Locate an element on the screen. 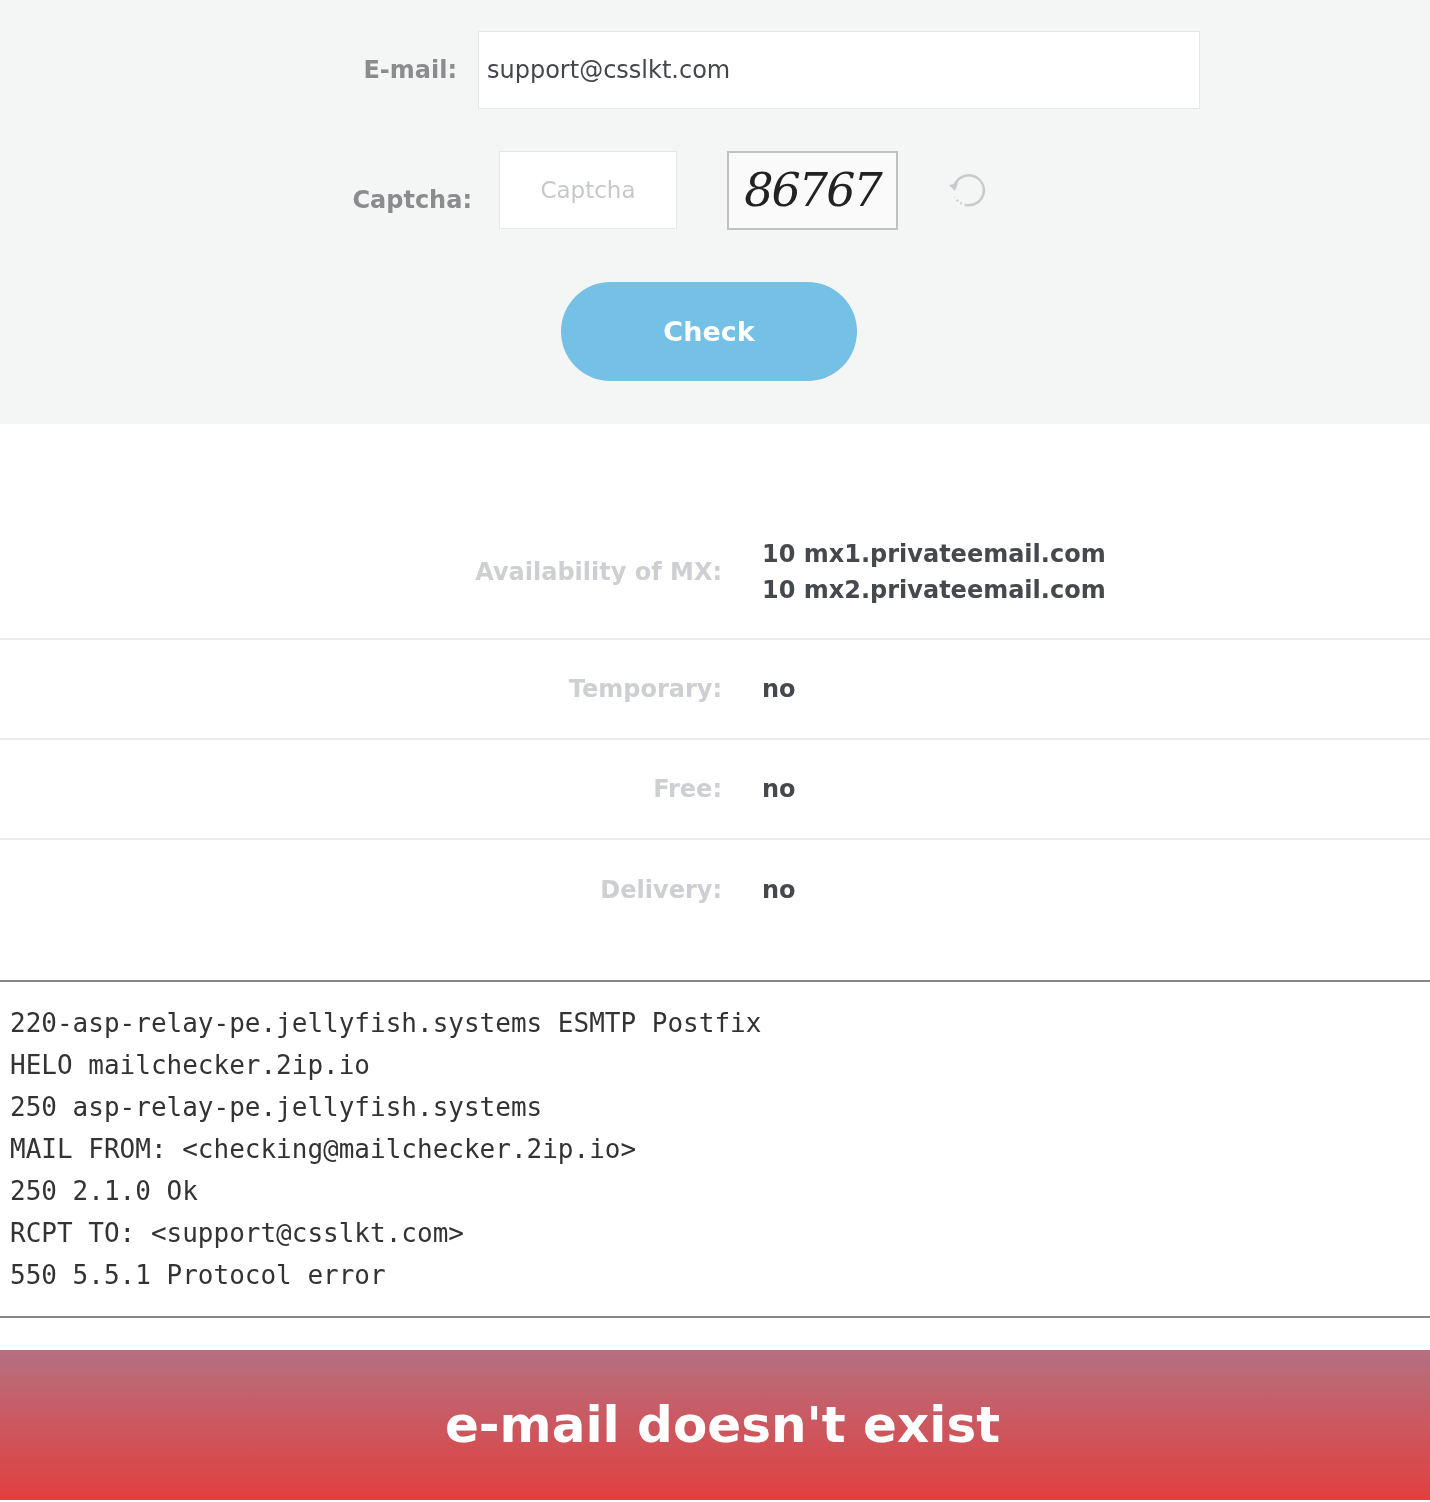  log-line: RCPT TO: <support@csslkt.com> is located at coordinates (237, 1233).